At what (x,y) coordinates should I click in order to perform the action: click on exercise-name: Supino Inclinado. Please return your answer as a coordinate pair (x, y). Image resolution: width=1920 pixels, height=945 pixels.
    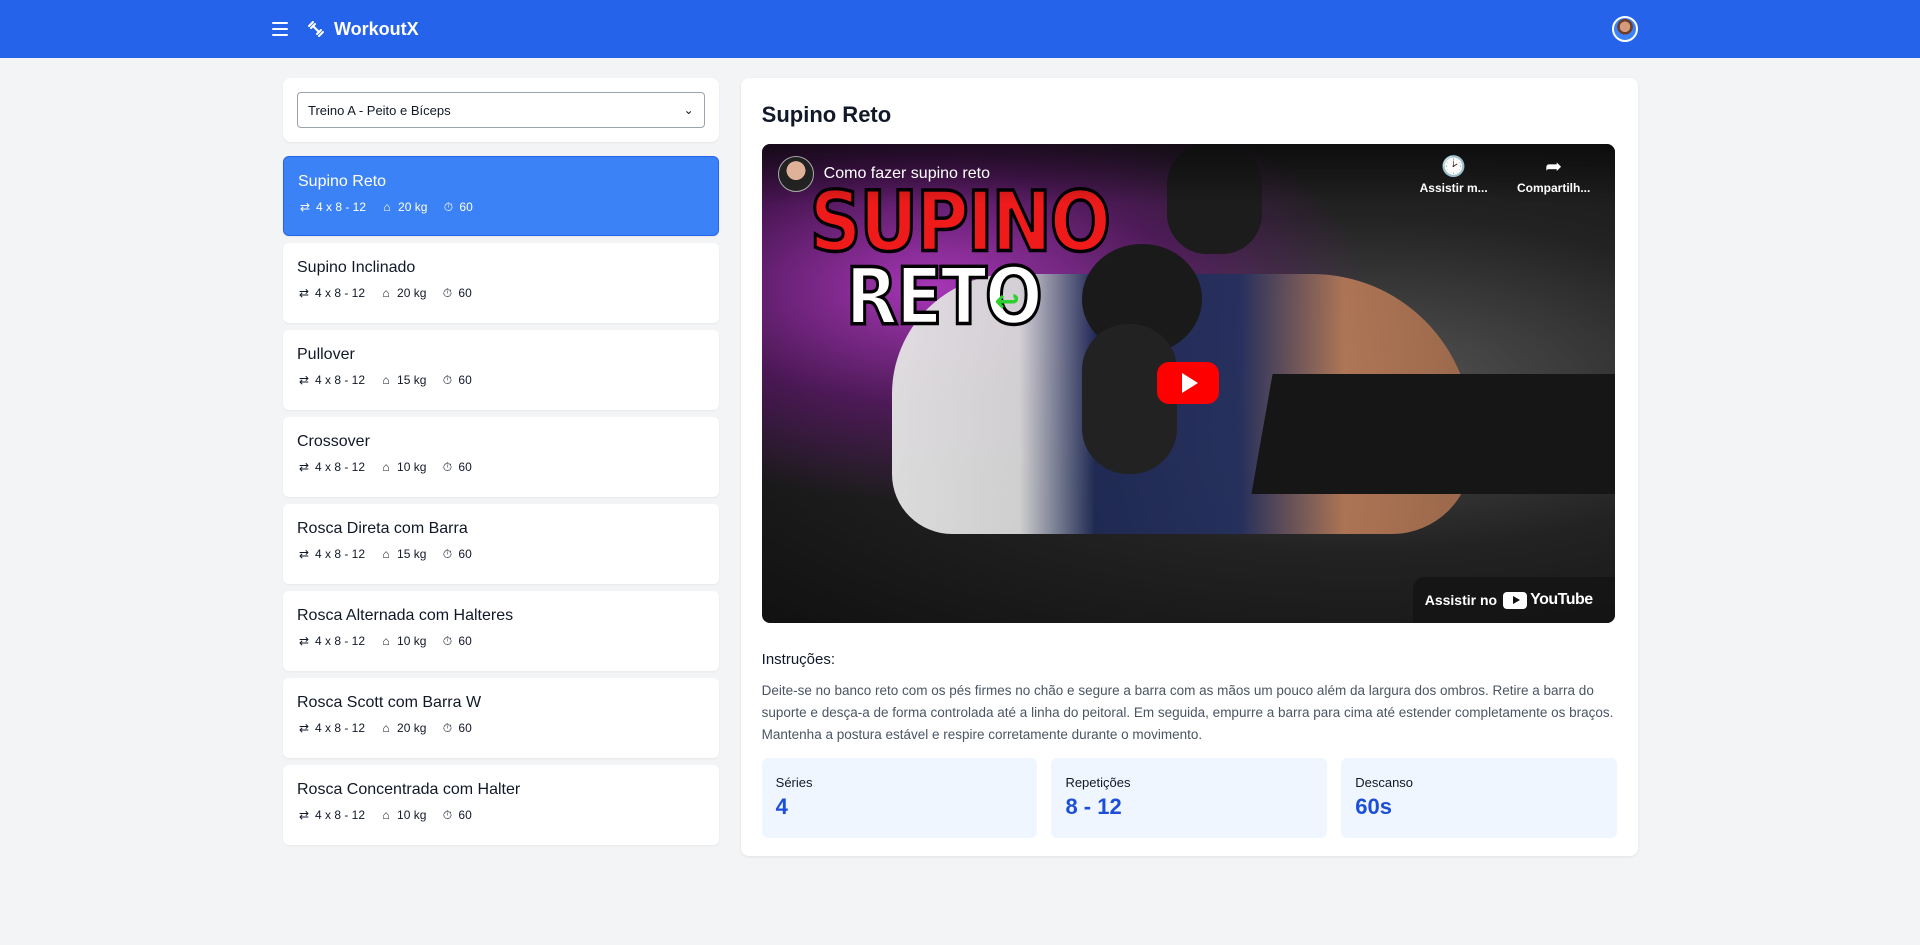
    Looking at the image, I should click on (356, 267).